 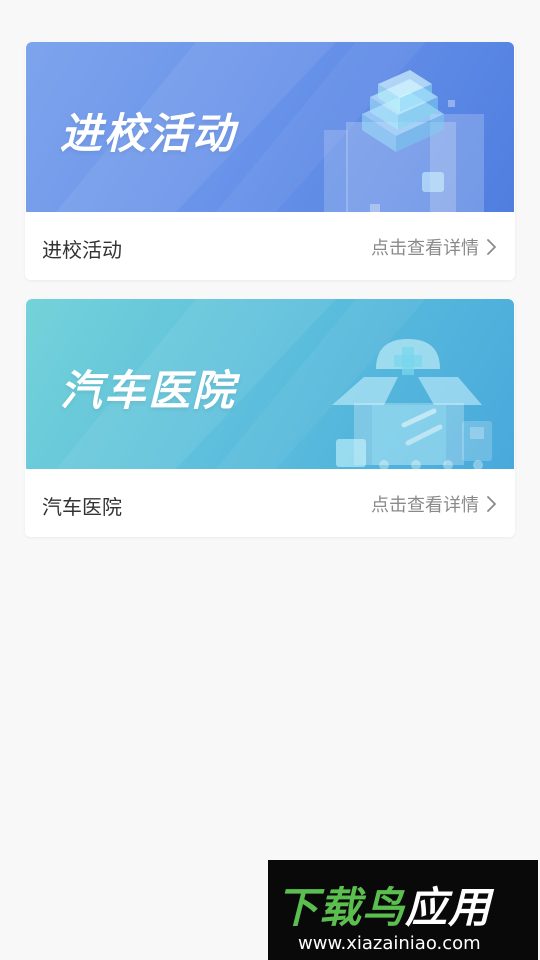 What do you see at coordinates (270, 503) in the screenshot?
I see `card-footer: 汽车医院 点击查看详情` at bounding box center [270, 503].